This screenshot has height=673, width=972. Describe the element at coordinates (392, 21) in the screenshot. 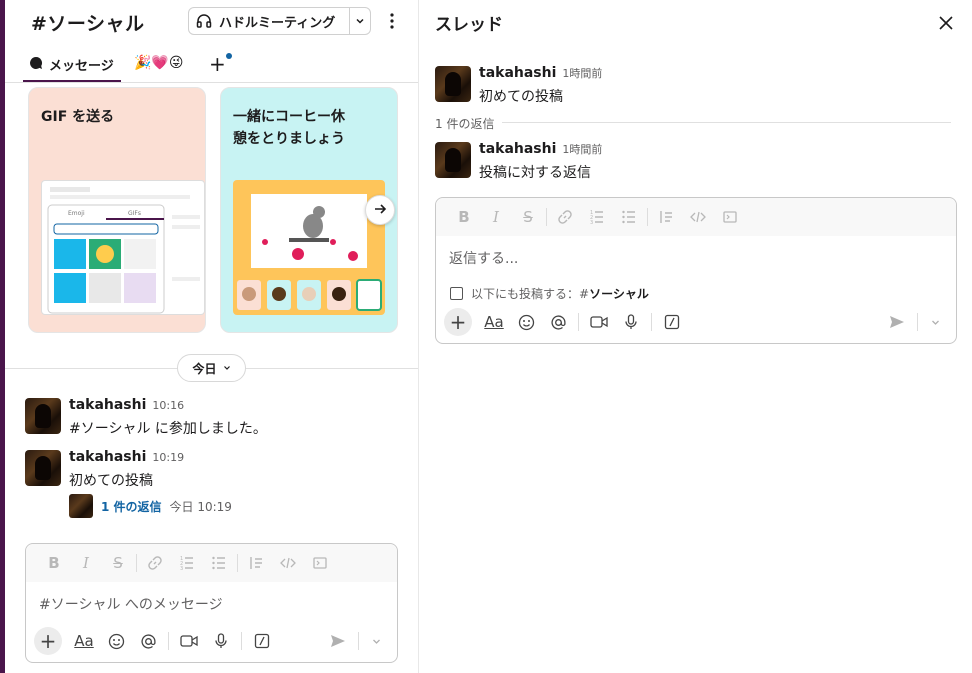

I see `more-options-icon` at that location.